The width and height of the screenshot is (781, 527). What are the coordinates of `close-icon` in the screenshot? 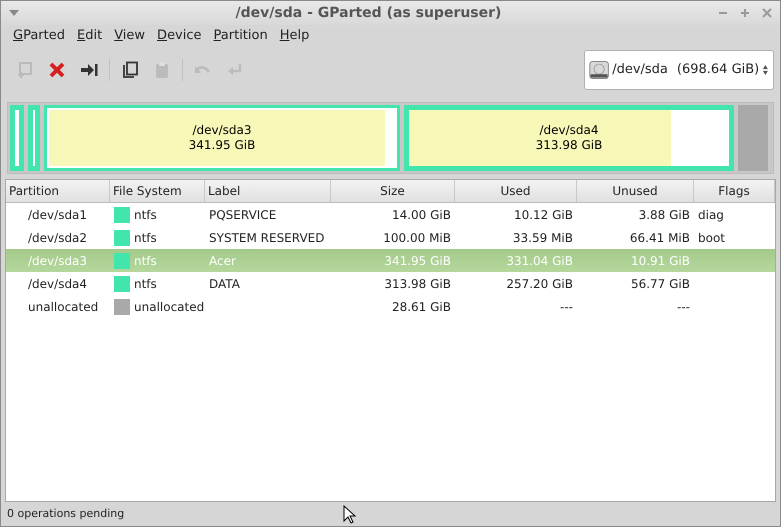 It's located at (767, 13).